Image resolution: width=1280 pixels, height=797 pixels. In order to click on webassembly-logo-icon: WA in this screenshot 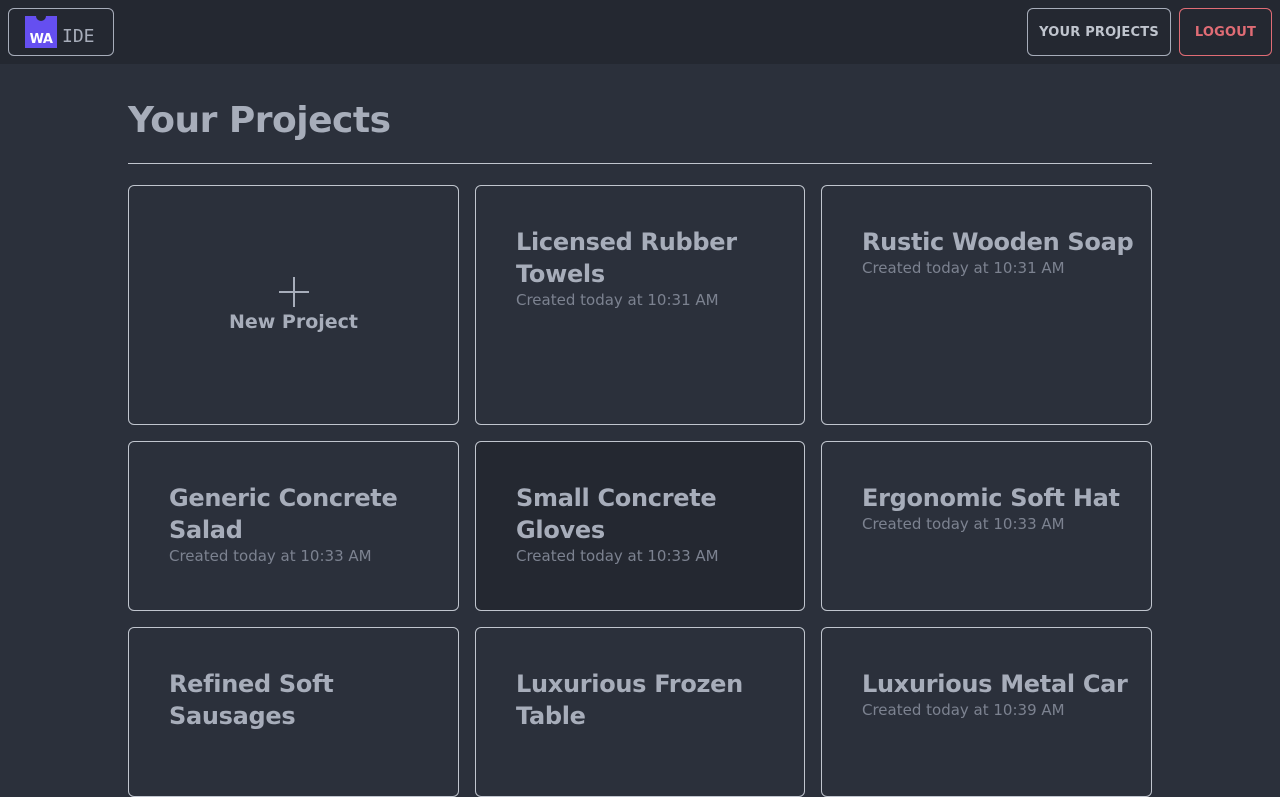, I will do `click(41, 32)`.